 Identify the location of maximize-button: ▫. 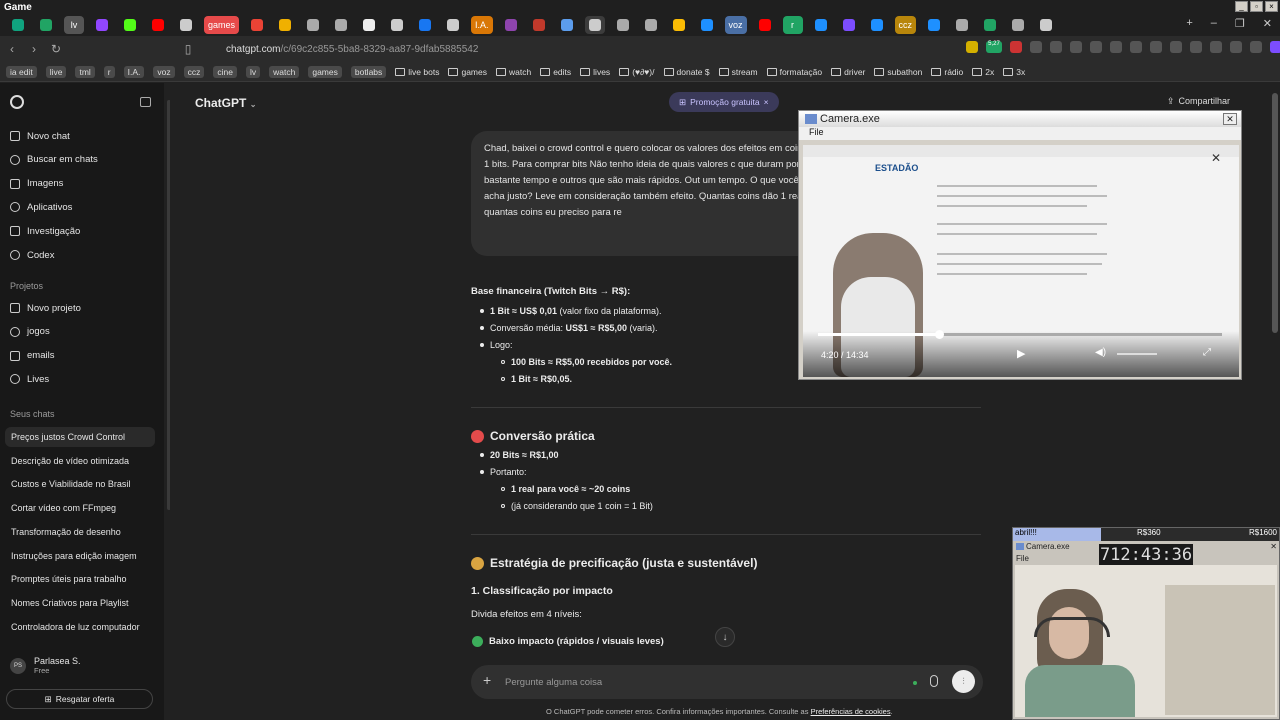
(1256, 6).